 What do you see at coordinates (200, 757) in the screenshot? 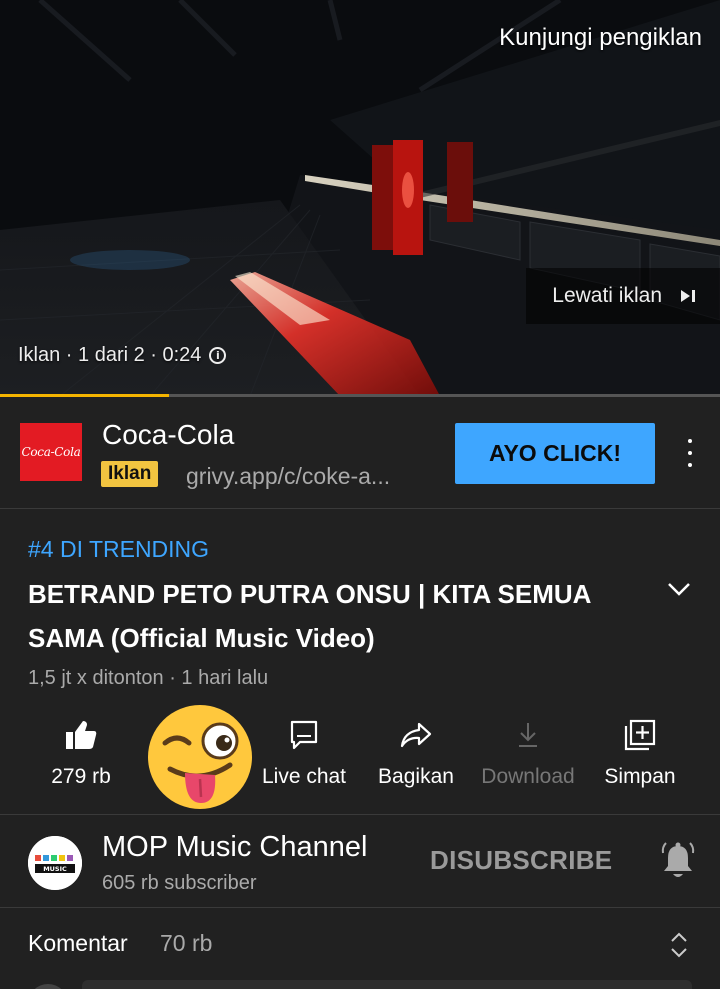
I see `winking-tongue-emoji` at bounding box center [200, 757].